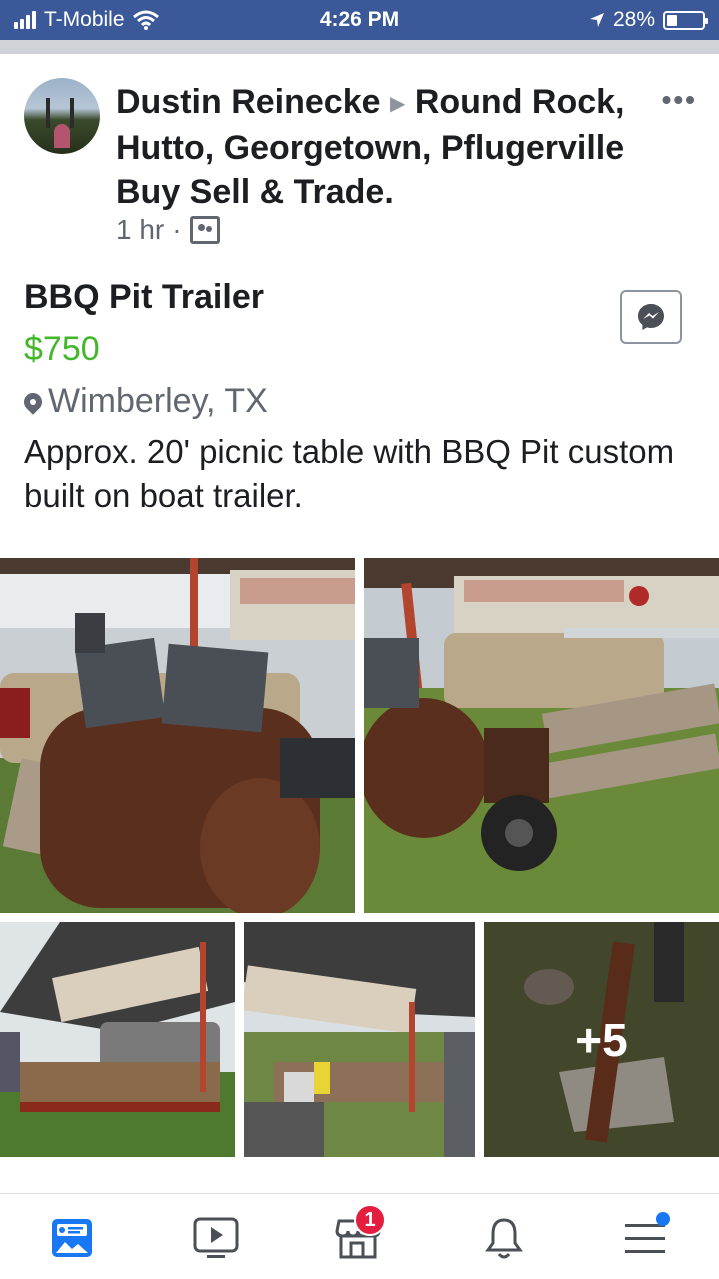  I want to click on photo-bbq-pit-front, so click(177, 735).